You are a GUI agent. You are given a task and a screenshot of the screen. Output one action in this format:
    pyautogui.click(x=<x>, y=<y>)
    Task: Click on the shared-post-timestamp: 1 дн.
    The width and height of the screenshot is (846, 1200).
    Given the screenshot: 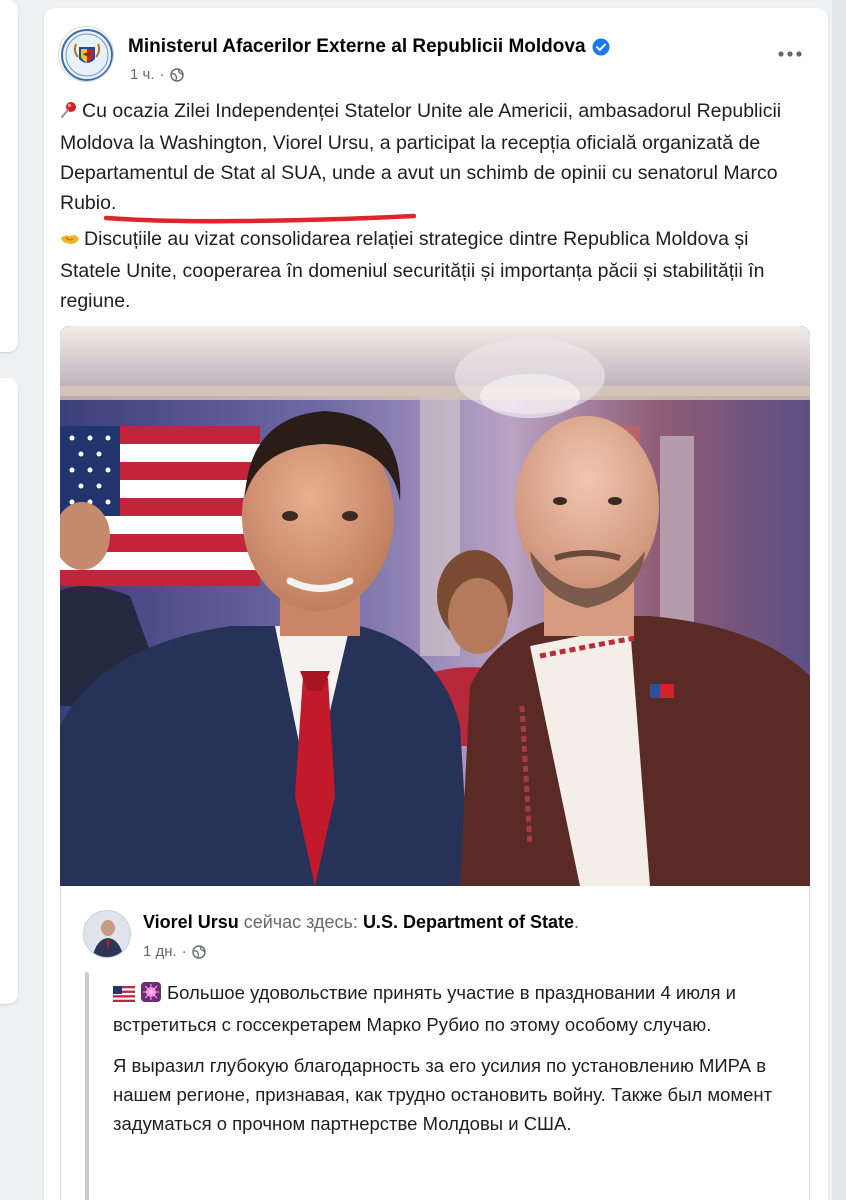 What is the action you would take?
    pyautogui.click(x=160, y=951)
    